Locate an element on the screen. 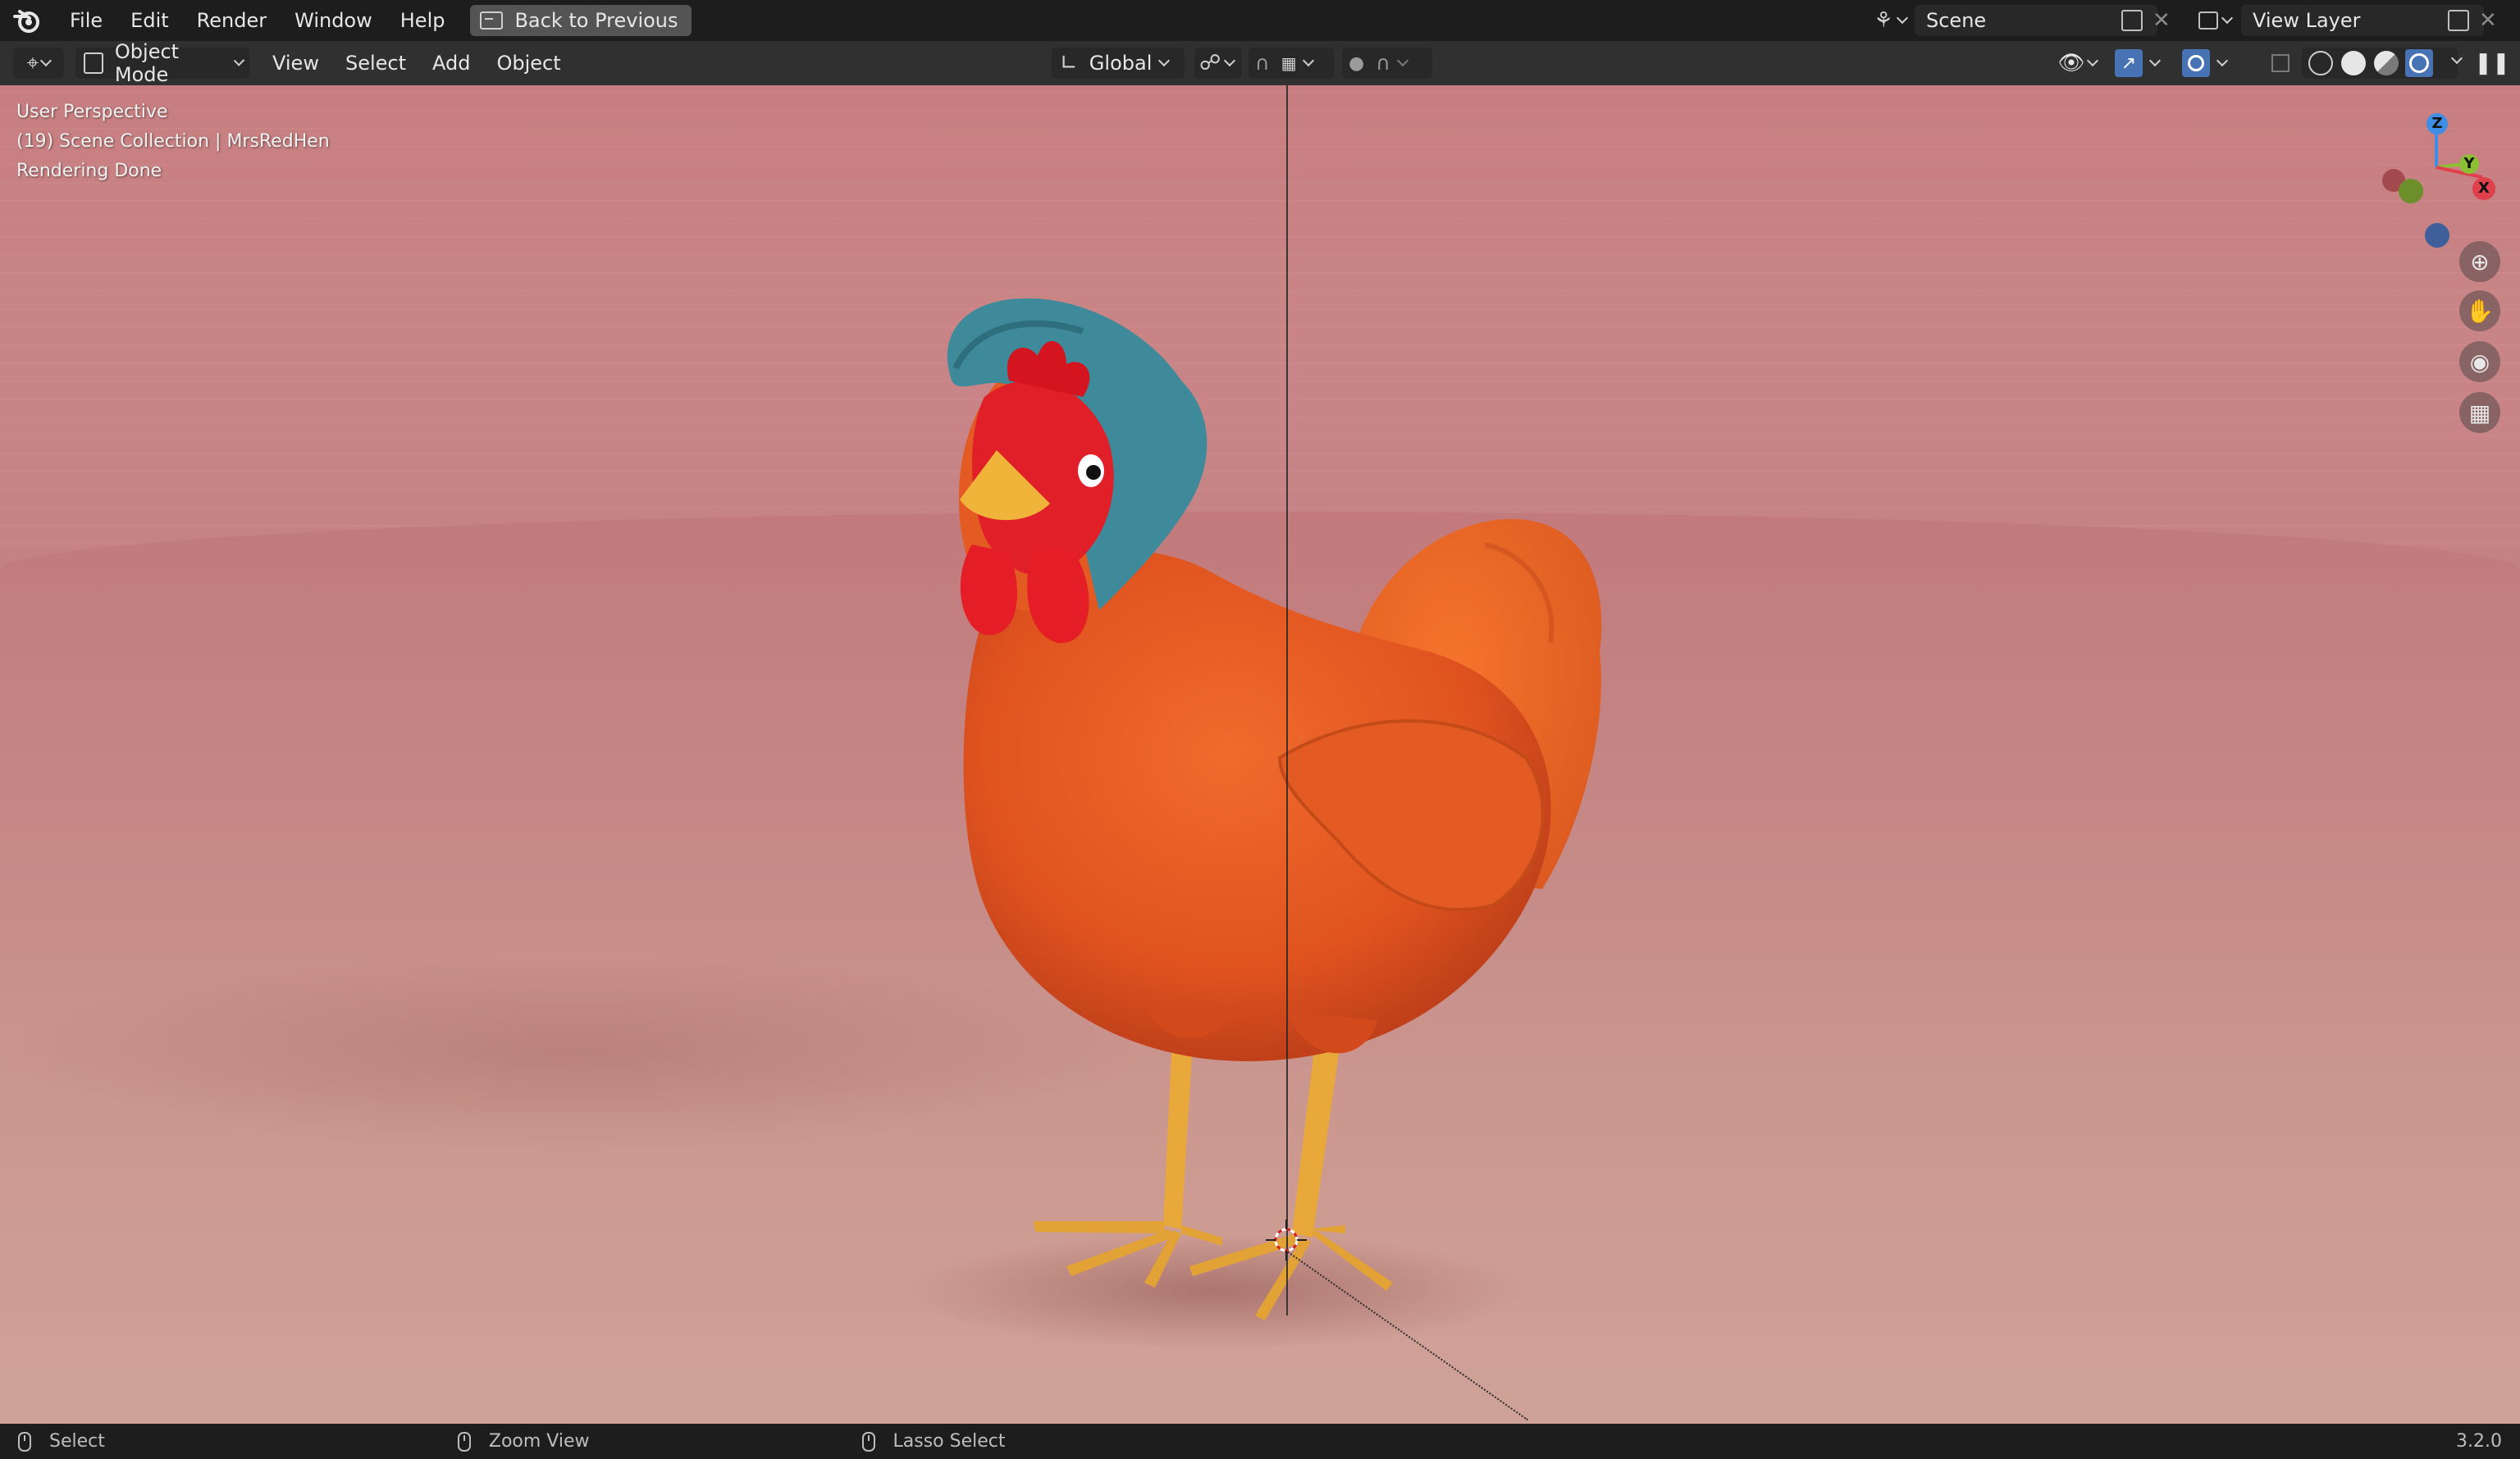 The image size is (2520, 1459). viewport-status-label: Rendering Done is located at coordinates (89, 171).